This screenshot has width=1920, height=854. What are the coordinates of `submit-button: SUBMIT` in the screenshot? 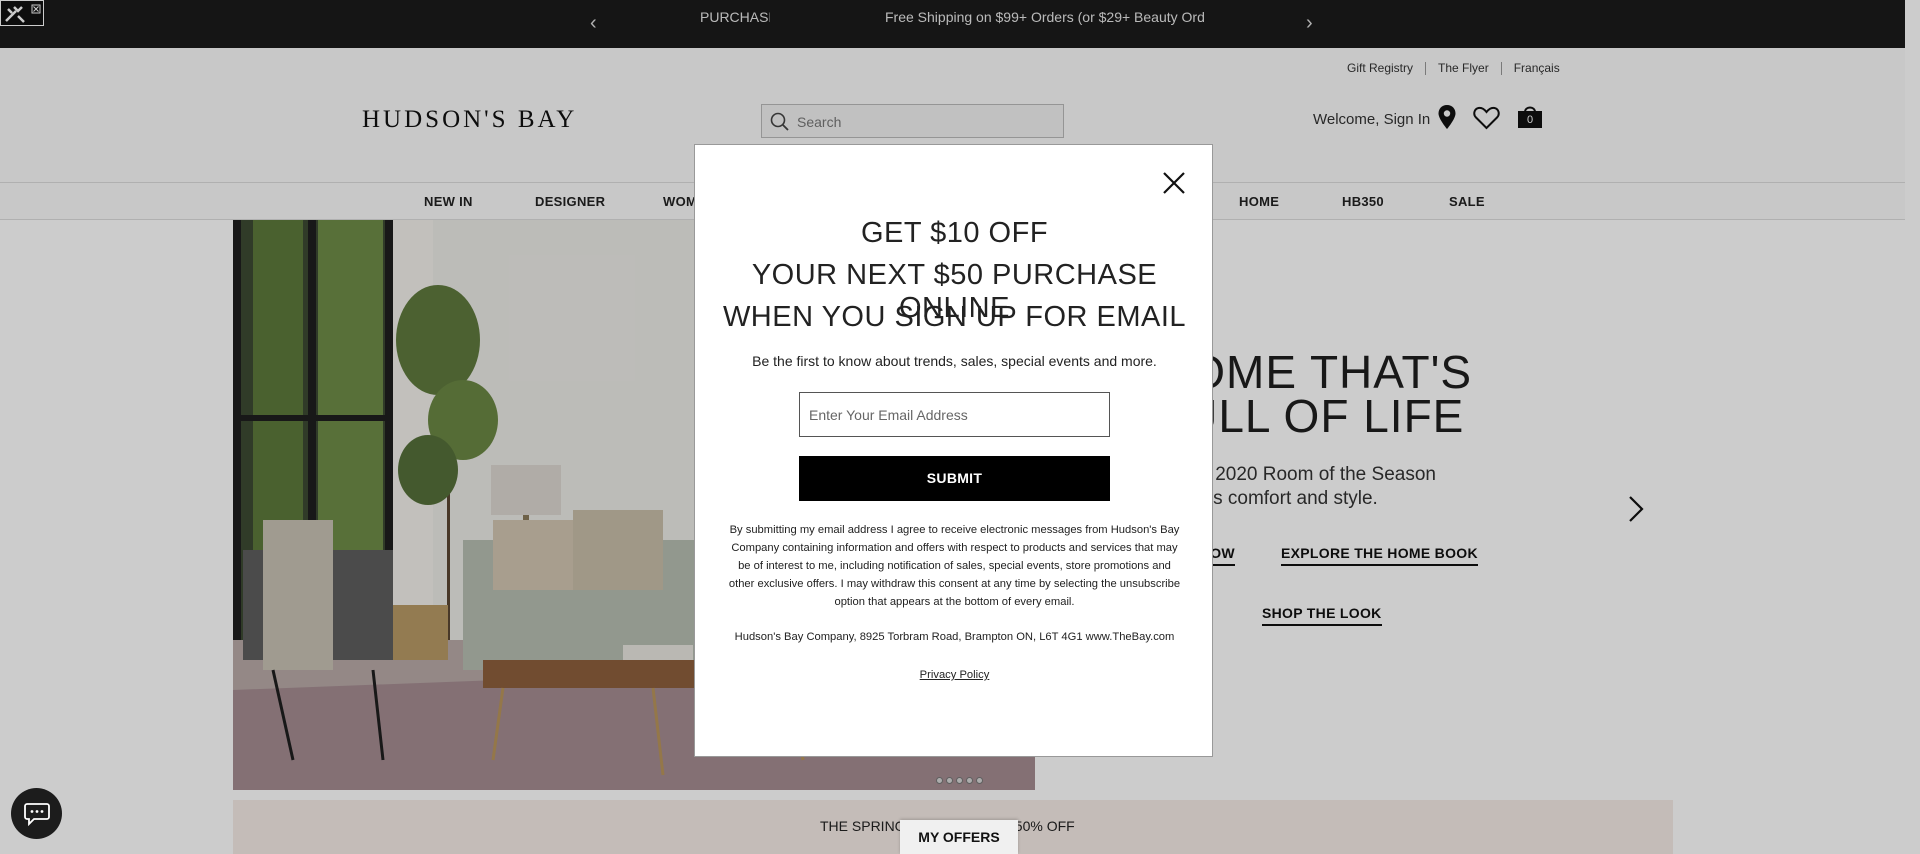 It's located at (954, 478).